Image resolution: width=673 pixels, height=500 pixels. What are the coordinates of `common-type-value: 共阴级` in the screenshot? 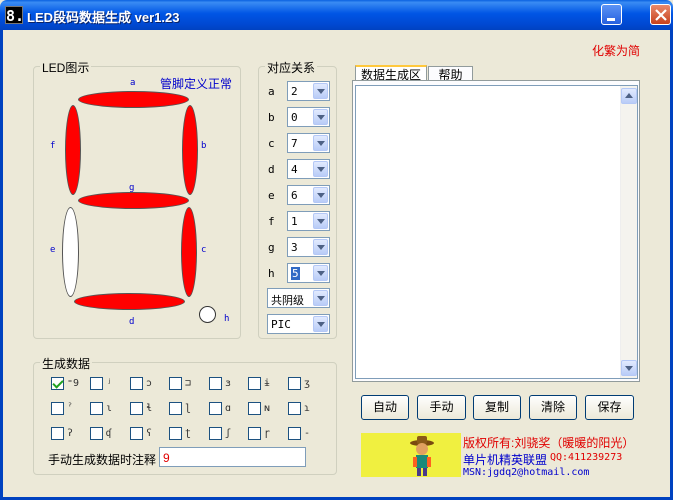 It's located at (287, 300).